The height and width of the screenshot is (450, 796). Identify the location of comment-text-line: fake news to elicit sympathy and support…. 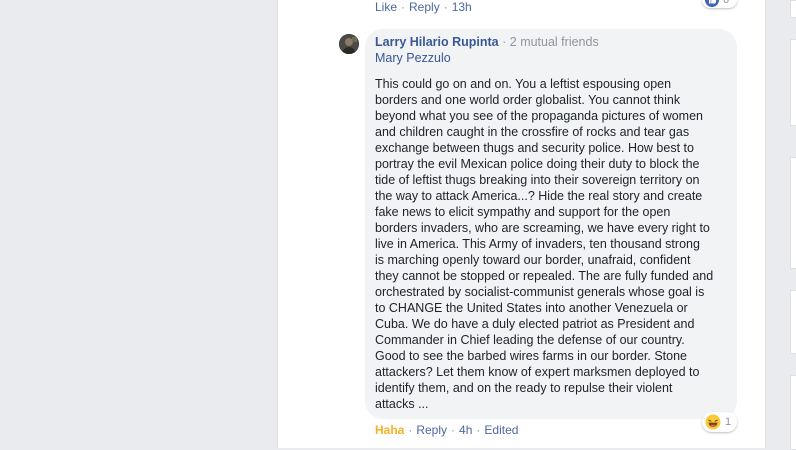
(523, 212).